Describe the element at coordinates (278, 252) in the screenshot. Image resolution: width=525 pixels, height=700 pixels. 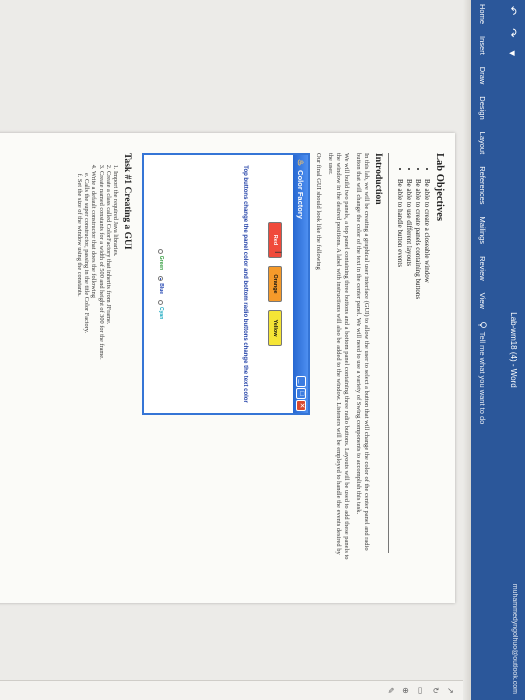
I see `text-cursor: I` at that location.